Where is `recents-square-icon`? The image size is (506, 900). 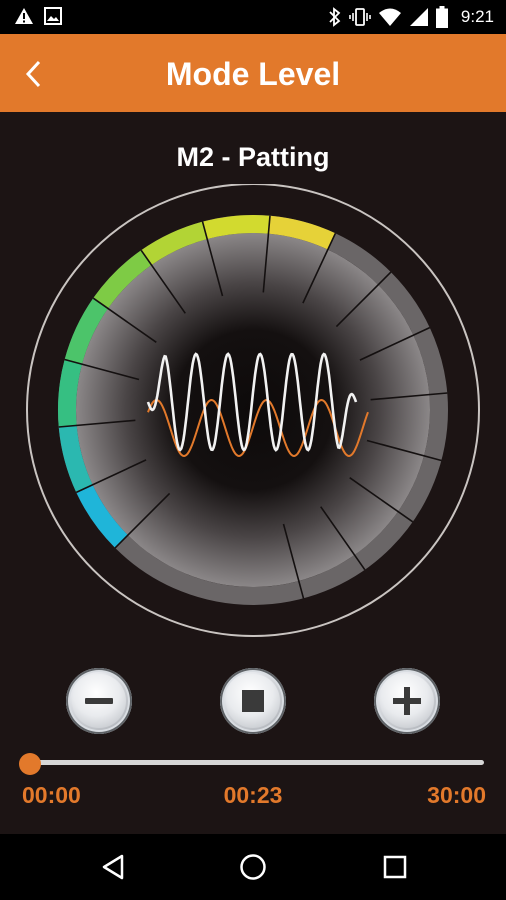 recents-square-icon is located at coordinates (395, 867).